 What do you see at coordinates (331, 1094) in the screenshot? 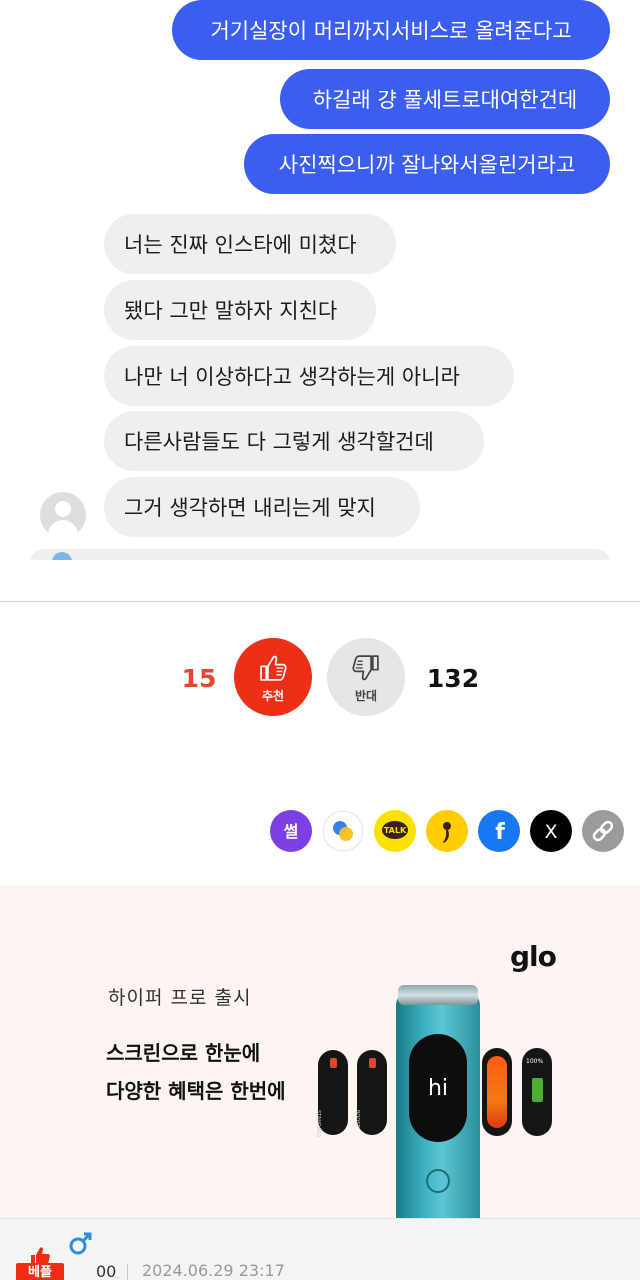
I see `screen-mode-pill: STANDARD` at bounding box center [331, 1094].